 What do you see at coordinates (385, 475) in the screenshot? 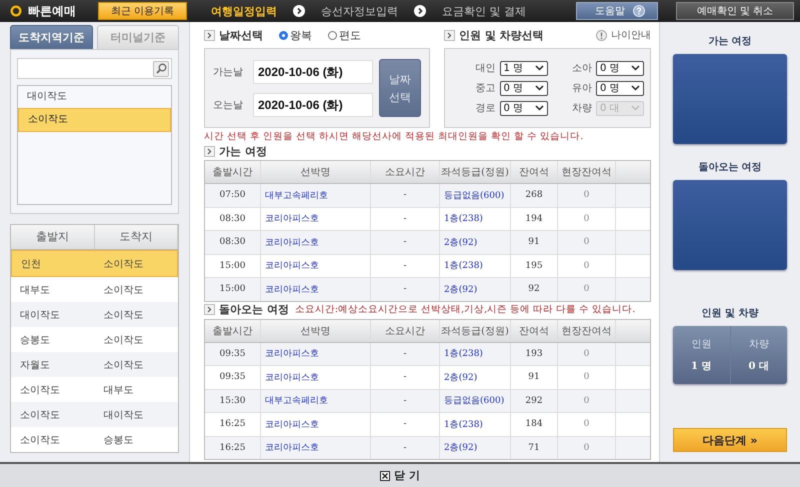
I see `close-icon` at bounding box center [385, 475].